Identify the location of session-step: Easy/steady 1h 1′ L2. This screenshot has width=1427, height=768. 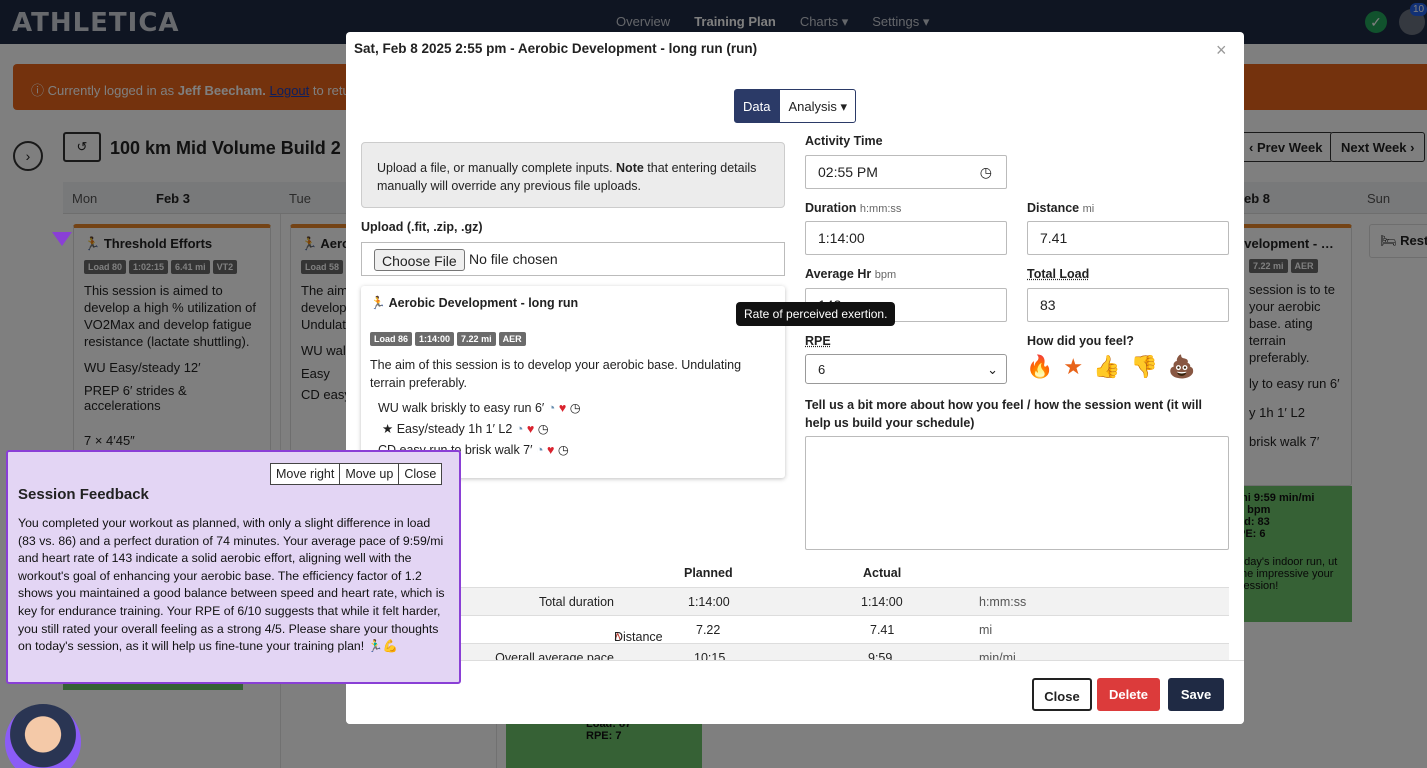
(454, 429).